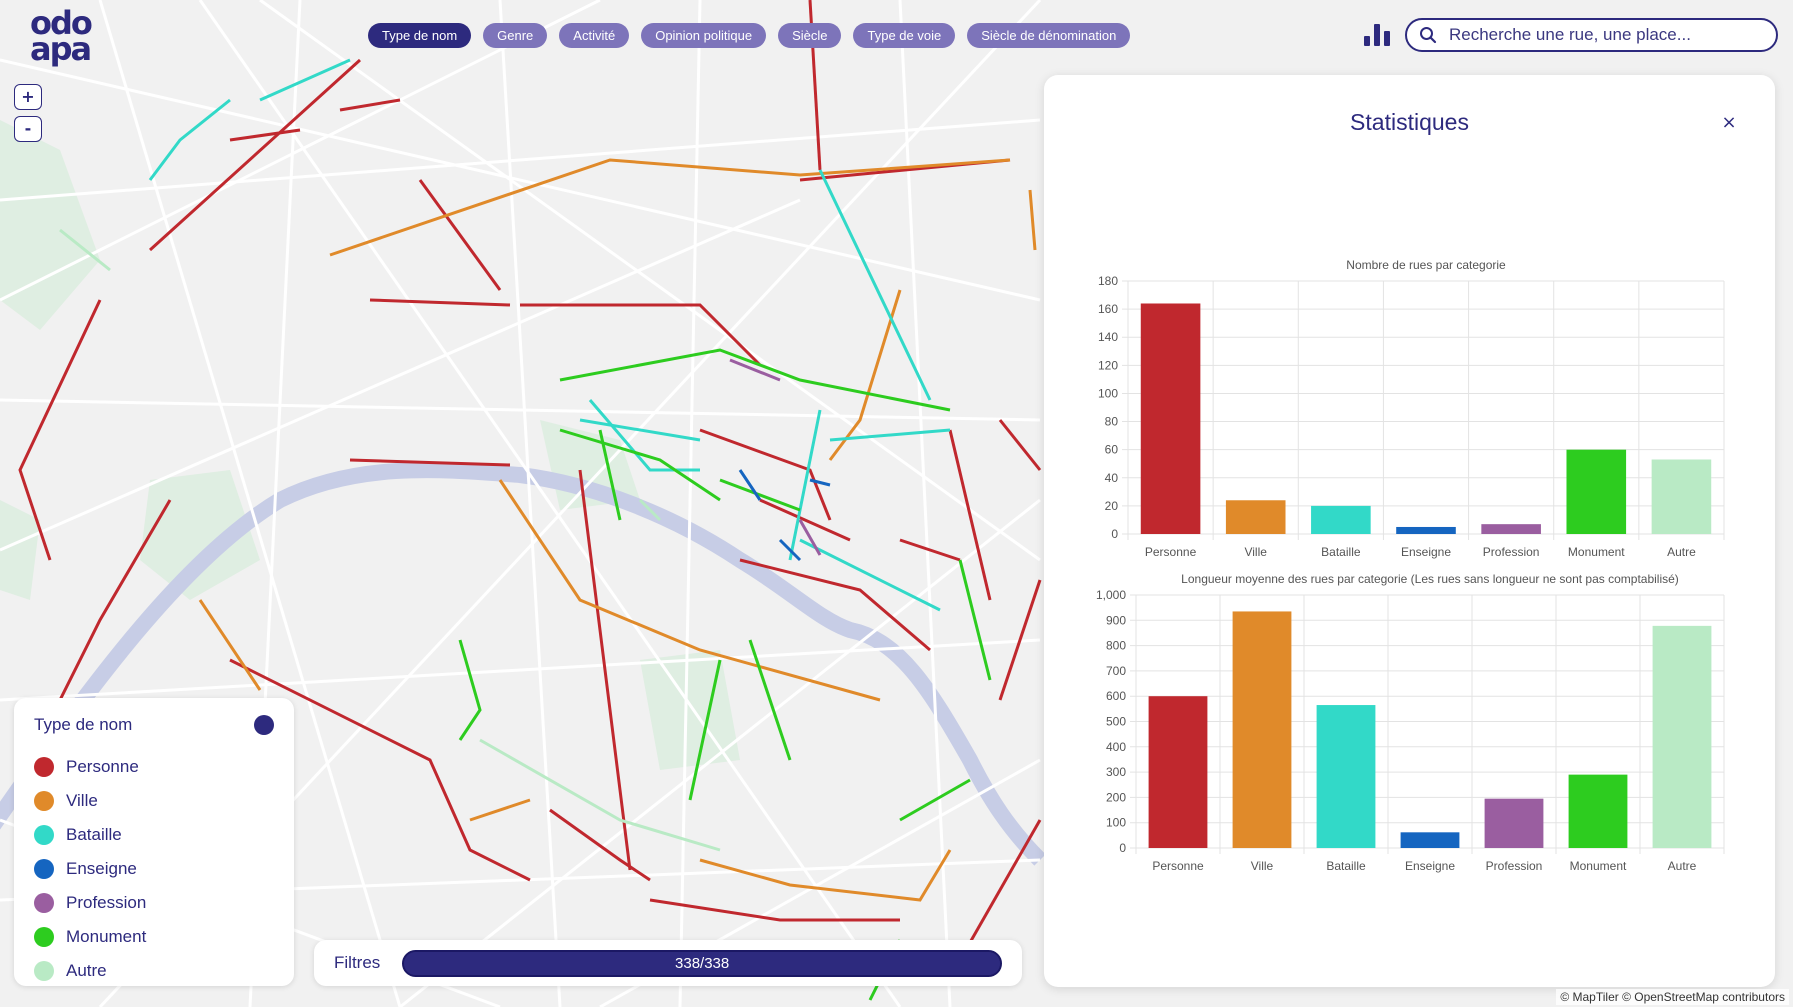  Describe the element at coordinates (1672, 997) in the screenshot. I see `map-attribution: © MapTiler © OpenStreetMap contributors` at that location.